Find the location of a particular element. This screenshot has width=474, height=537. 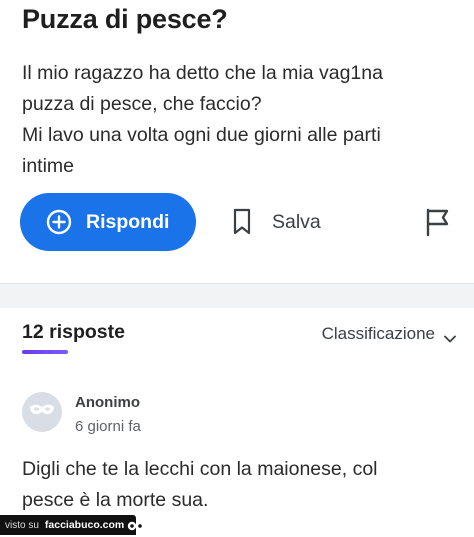

question-title: Puzza di pesce? is located at coordinates (125, 19).